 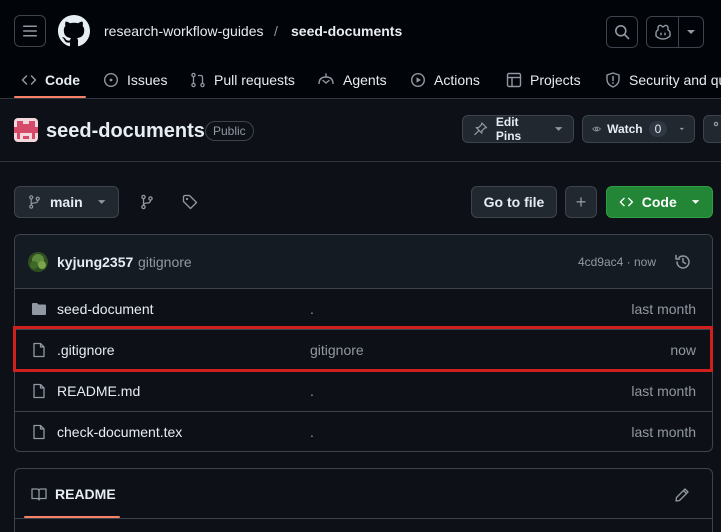 I want to click on commit-message: gitignore, so click(x=165, y=262).